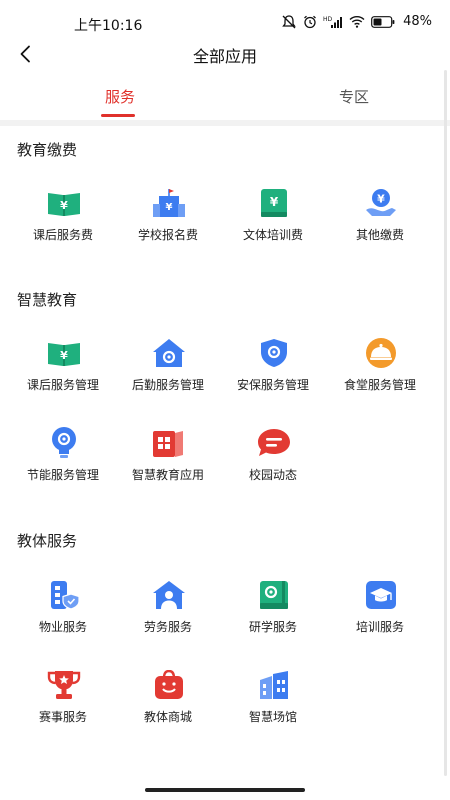 The image size is (450, 800). I want to click on section-title-education-fees: 教育缴费, so click(47, 150).